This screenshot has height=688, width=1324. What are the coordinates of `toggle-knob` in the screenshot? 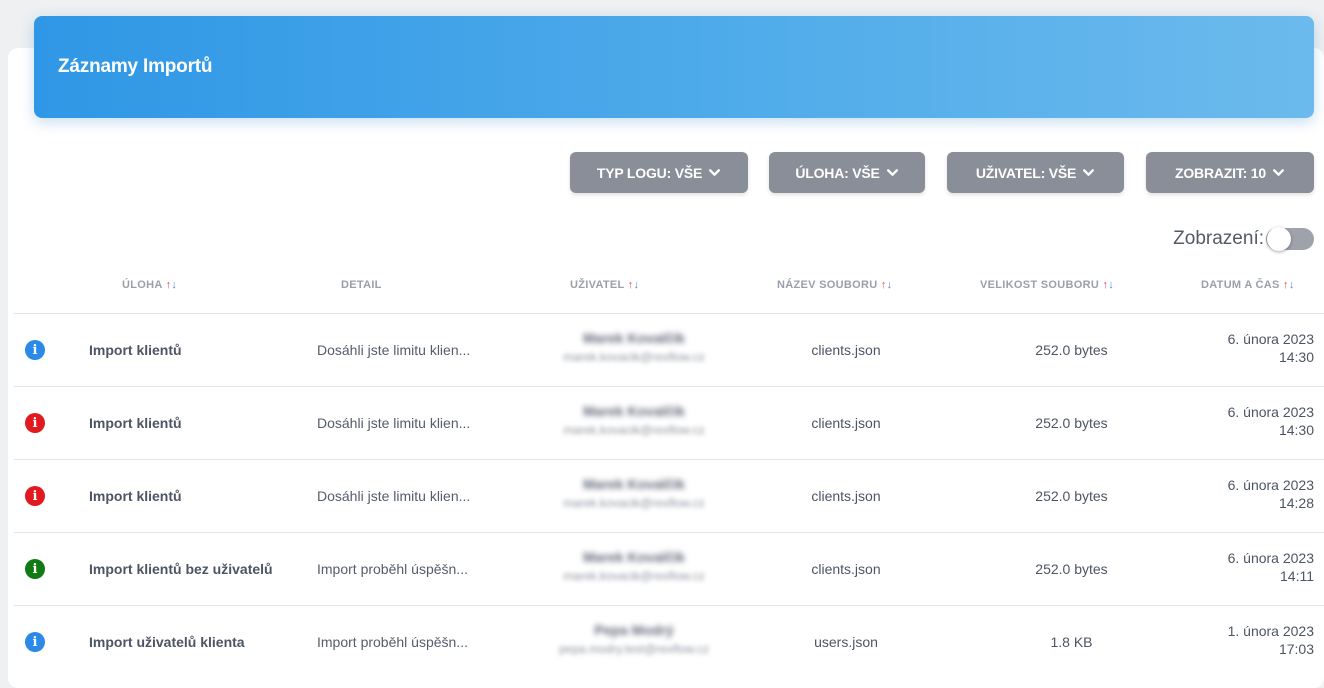 It's located at (1279, 239).